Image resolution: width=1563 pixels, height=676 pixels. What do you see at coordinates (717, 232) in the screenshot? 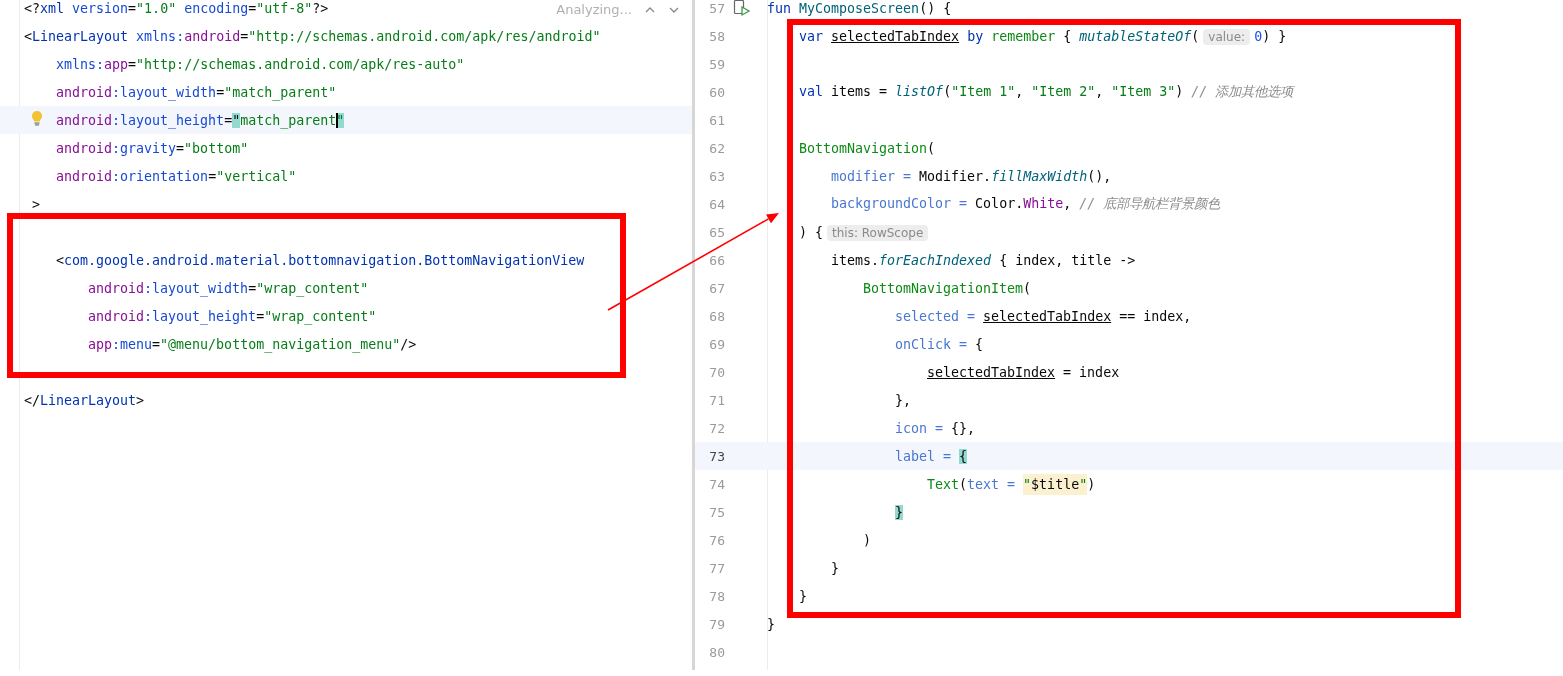
I see `line-number: 65` at bounding box center [717, 232].